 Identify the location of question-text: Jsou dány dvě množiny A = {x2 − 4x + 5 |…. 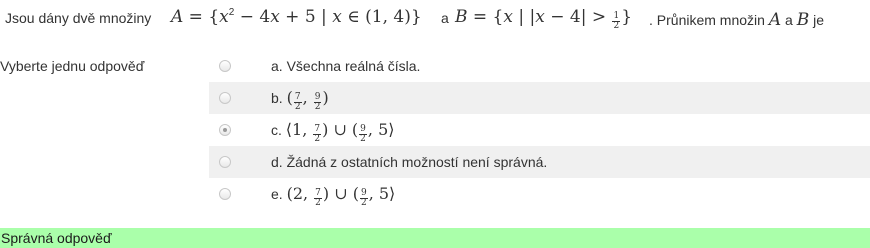
(437, 19).